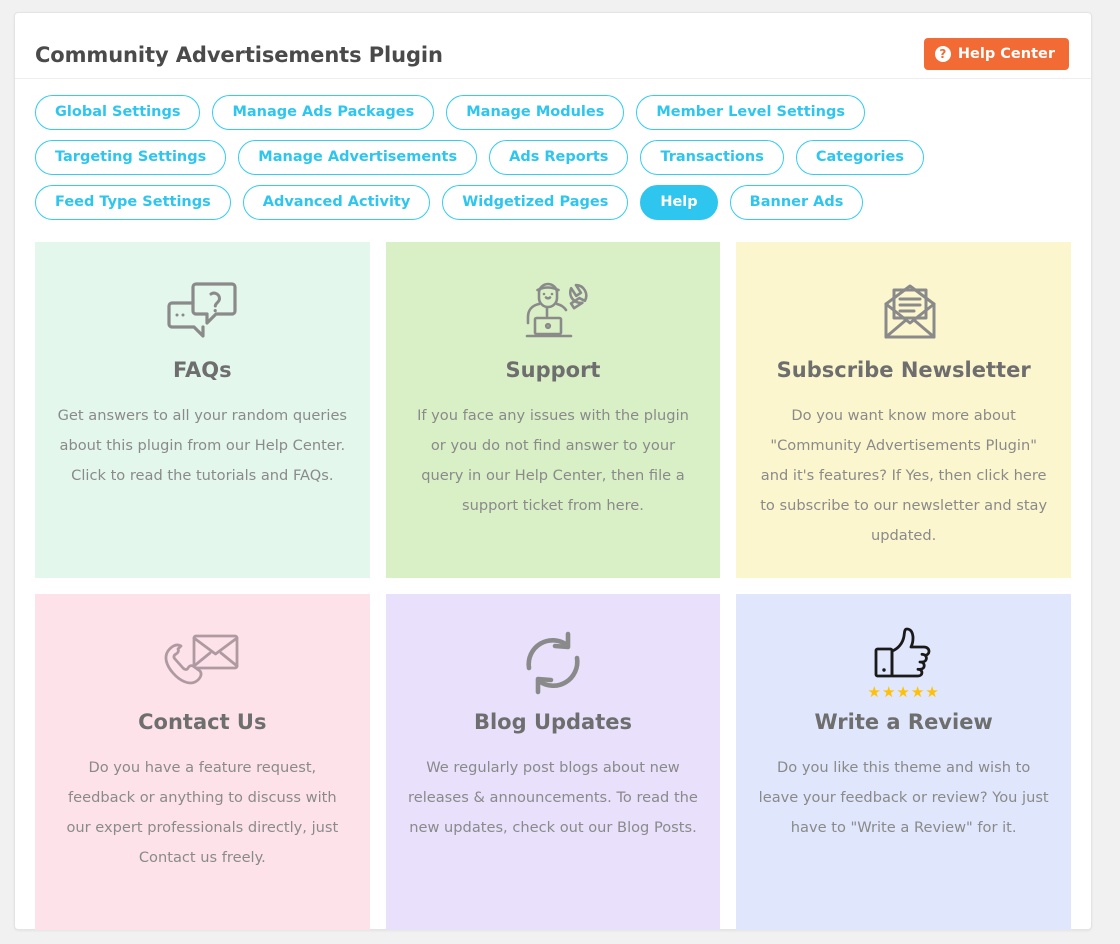 The height and width of the screenshot is (944, 1120). I want to click on speech-bubbles-question-icon, so click(202, 311).